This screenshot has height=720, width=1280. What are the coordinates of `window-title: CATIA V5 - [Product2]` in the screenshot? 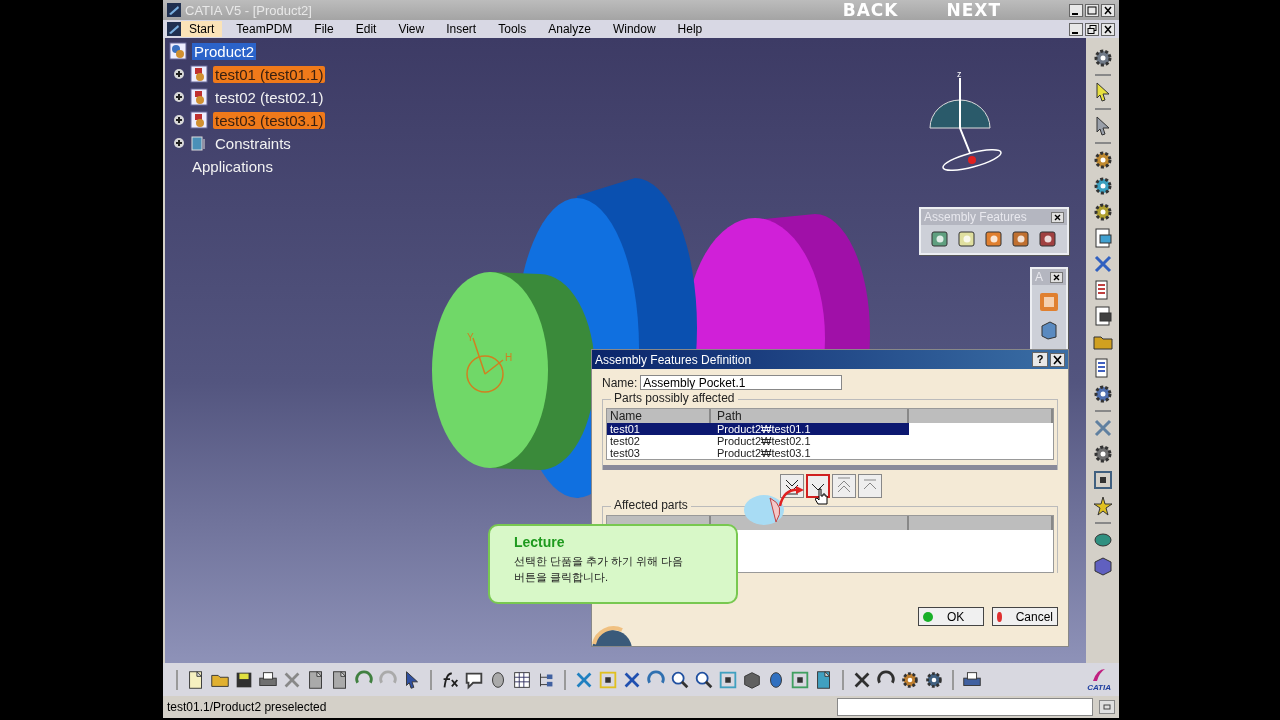 It's located at (249, 10).